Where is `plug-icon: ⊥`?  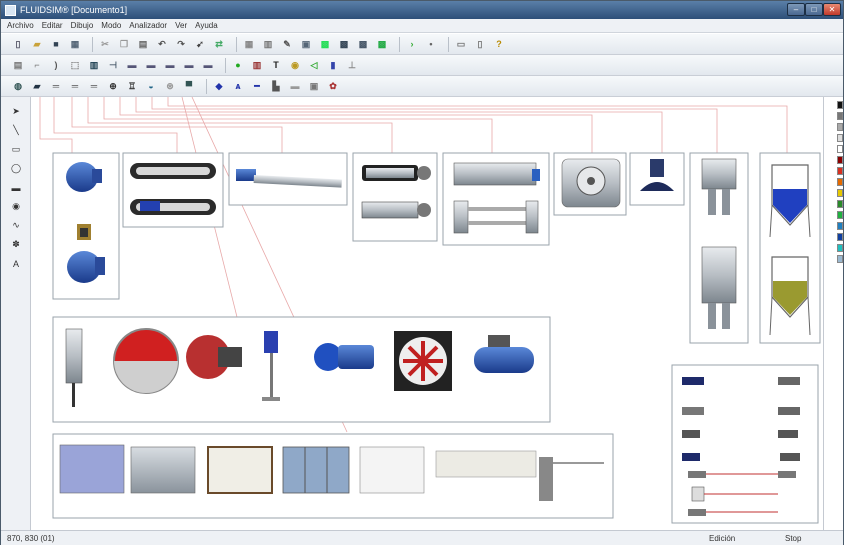
plug-icon: ⊥ is located at coordinates (352, 65).